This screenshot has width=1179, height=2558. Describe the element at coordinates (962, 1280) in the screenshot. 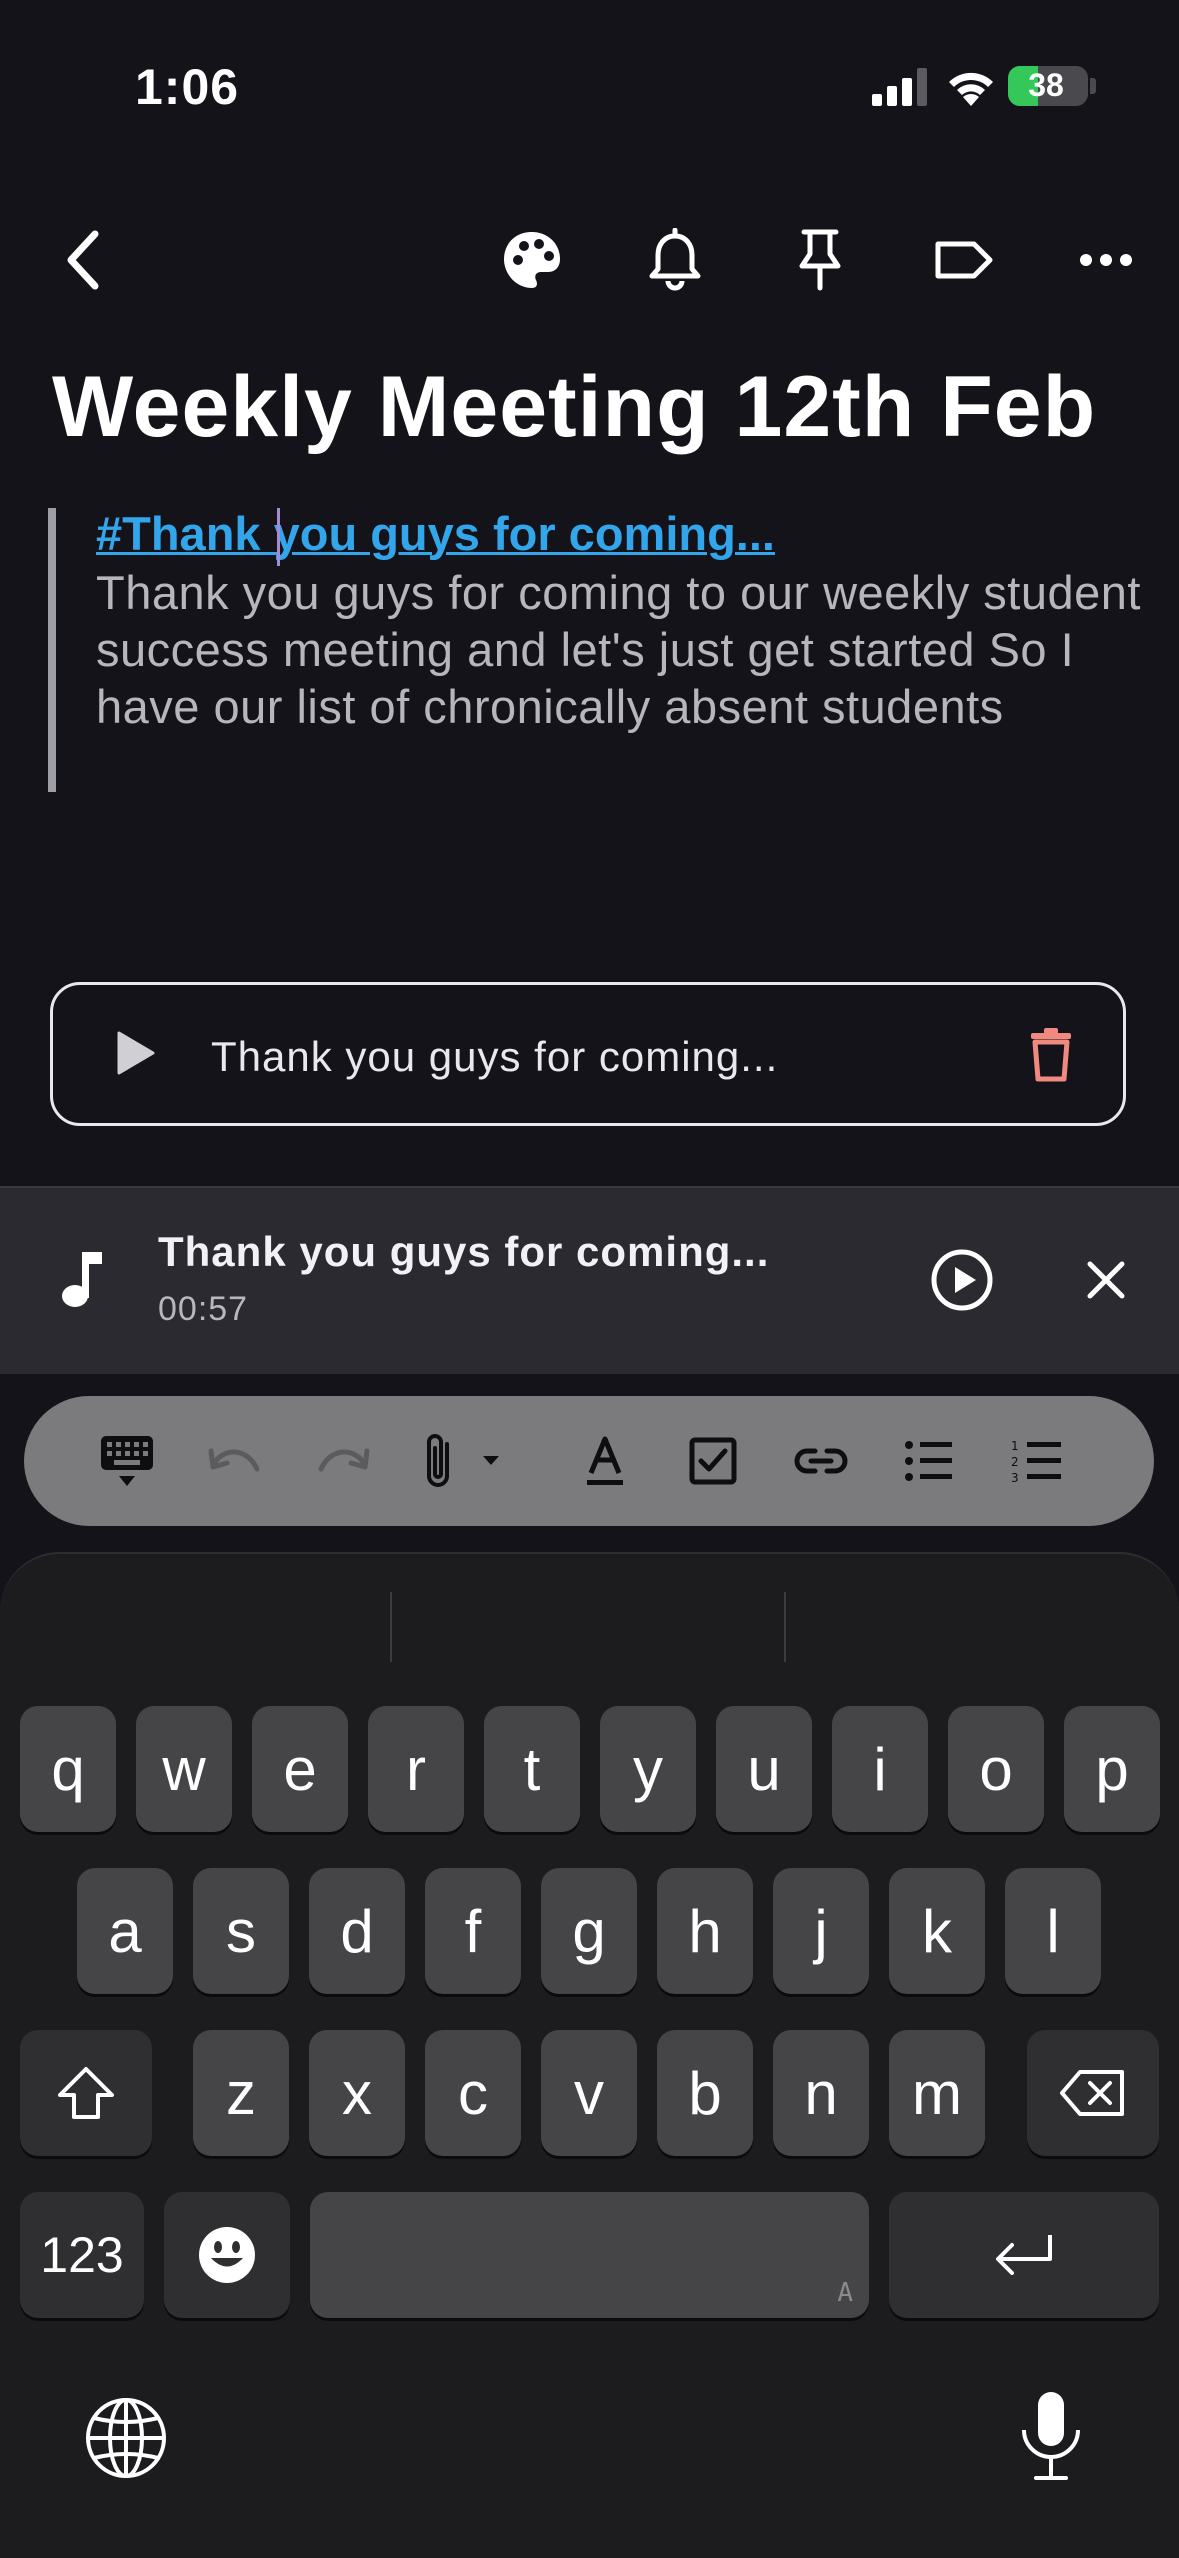

I see `play-circle-icon` at that location.